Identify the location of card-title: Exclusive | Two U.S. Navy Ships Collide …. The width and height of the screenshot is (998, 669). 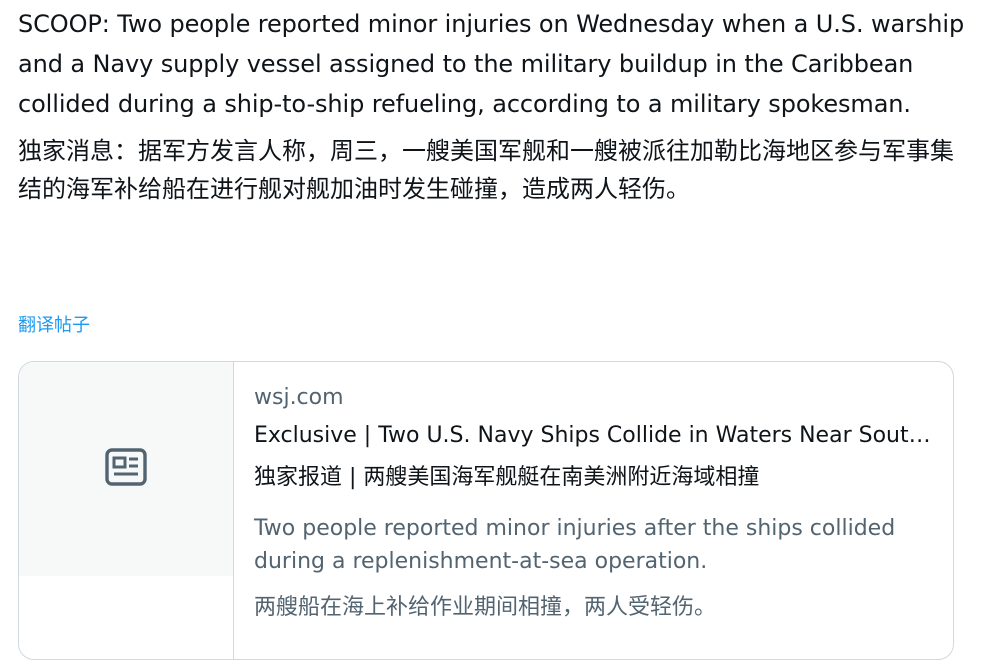
(594, 436).